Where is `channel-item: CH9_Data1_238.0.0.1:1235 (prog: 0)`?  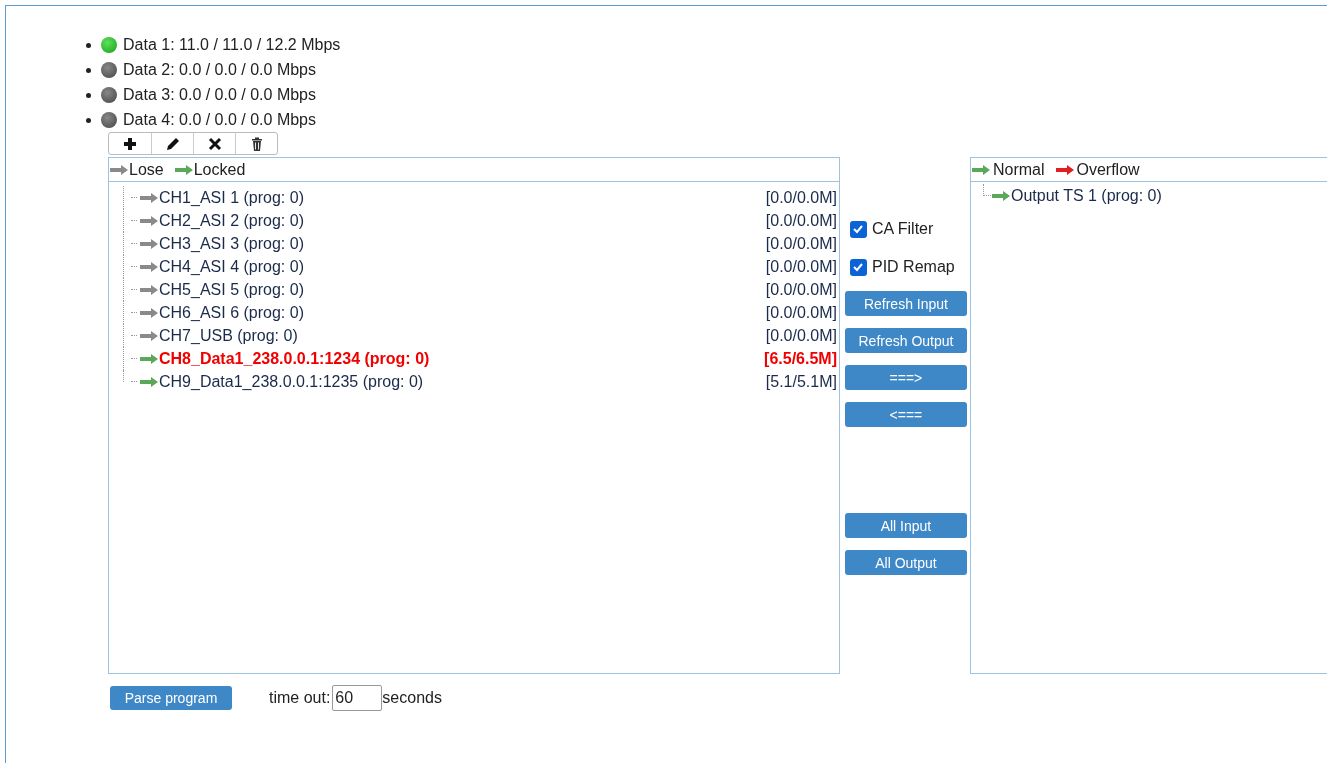 channel-item: CH9_Data1_238.0.0.1:1235 (prog: 0) is located at coordinates (291, 381).